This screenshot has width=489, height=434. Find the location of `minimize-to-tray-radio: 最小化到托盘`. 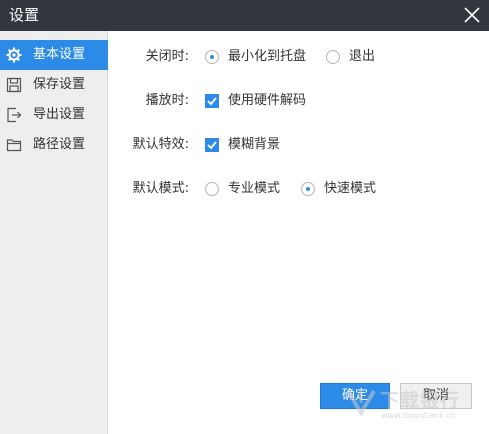

minimize-to-tray-radio: 最小化到托盘 is located at coordinates (260, 57).